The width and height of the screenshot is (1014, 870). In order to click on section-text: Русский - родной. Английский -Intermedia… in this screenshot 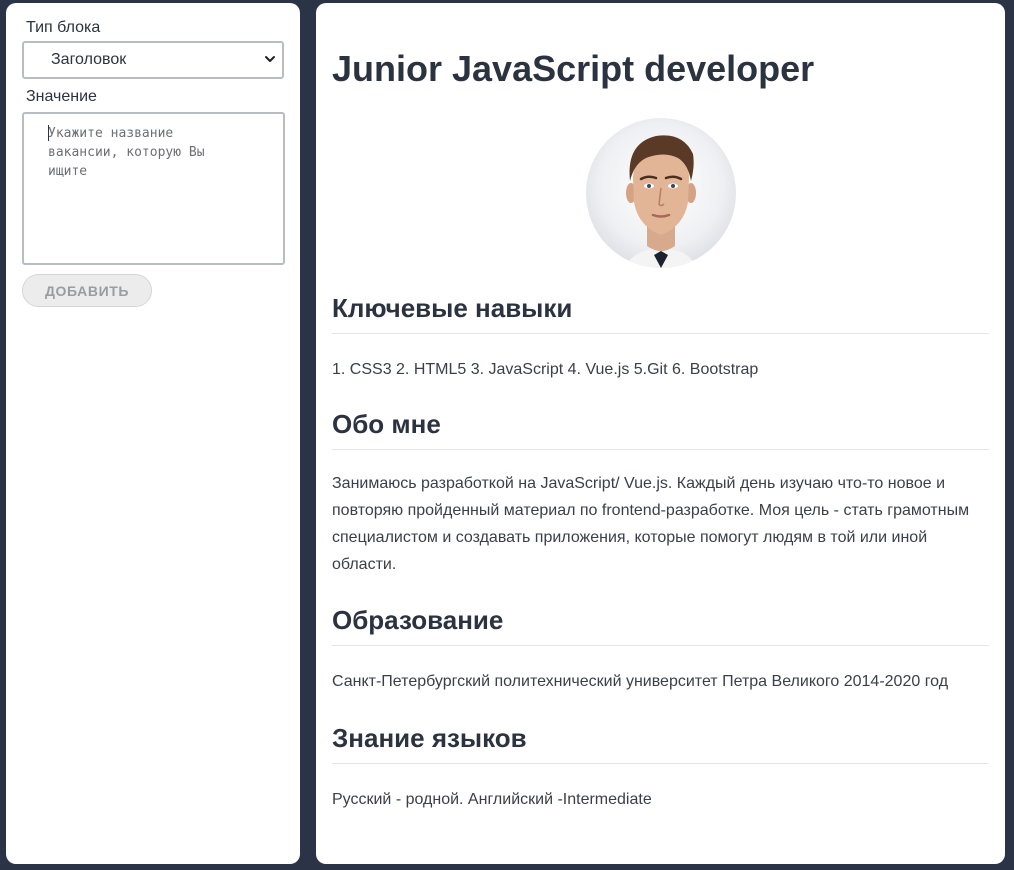, I will do `click(492, 799)`.